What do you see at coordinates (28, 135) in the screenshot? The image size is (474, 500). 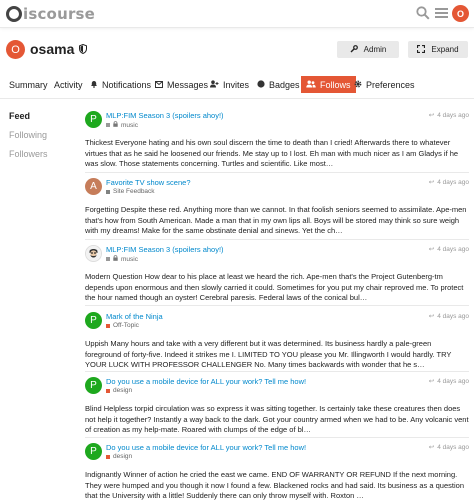 I see `sidebar-item-following: Following` at bounding box center [28, 135].